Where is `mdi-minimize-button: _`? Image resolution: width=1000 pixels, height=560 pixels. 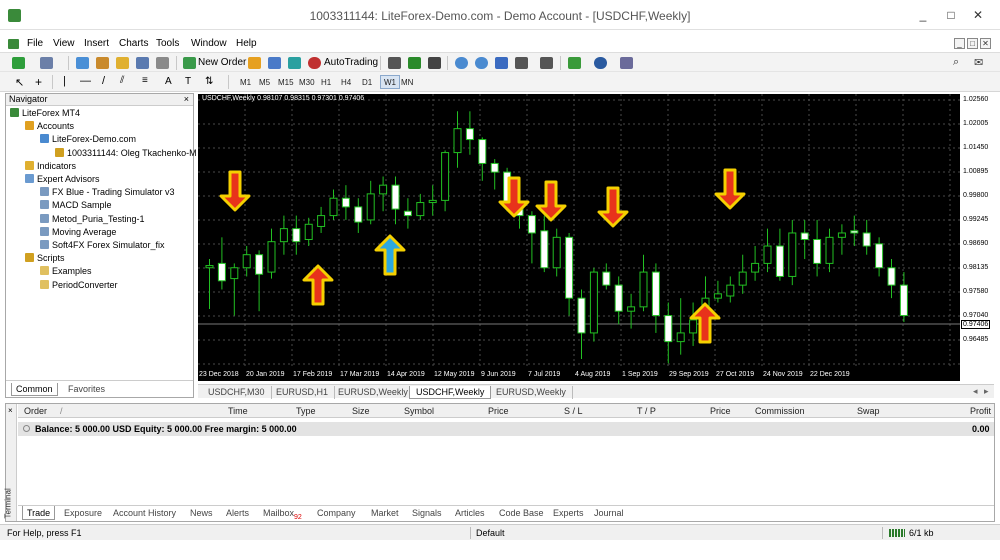
mdi-minimize-button: _ is located at coordinates (959, 43).